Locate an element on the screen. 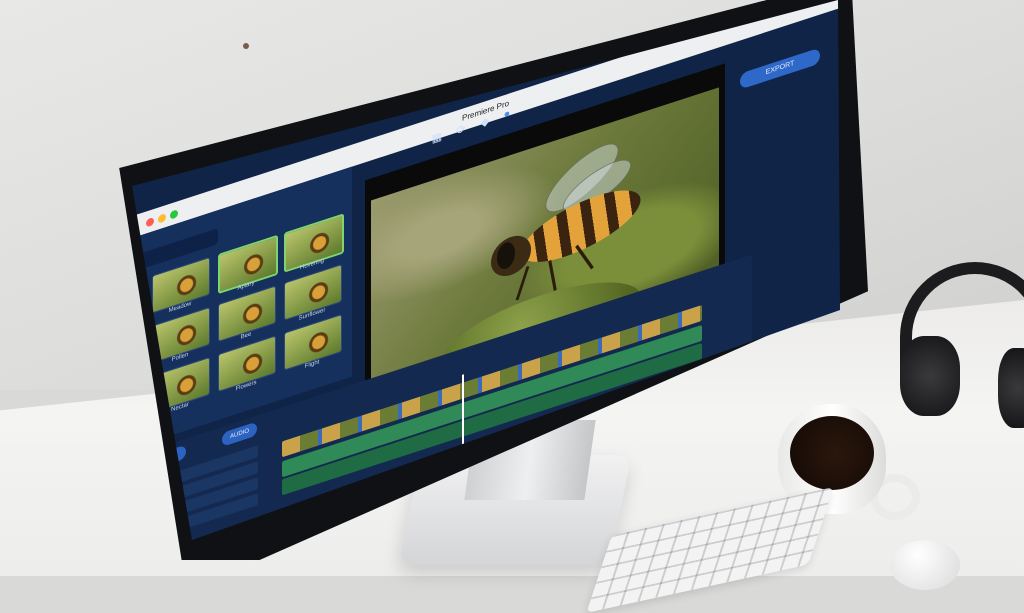 Image resolution: width=1024 pixels, height=613 pixels. sync-icon: ⟳ is located at coordinates (461, 130).